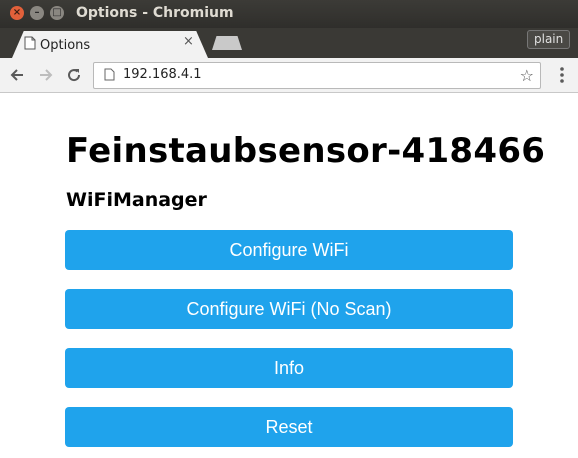 This screenshot has width=578, height=458. I want to click on tab-options: Options, so click(110, 44).